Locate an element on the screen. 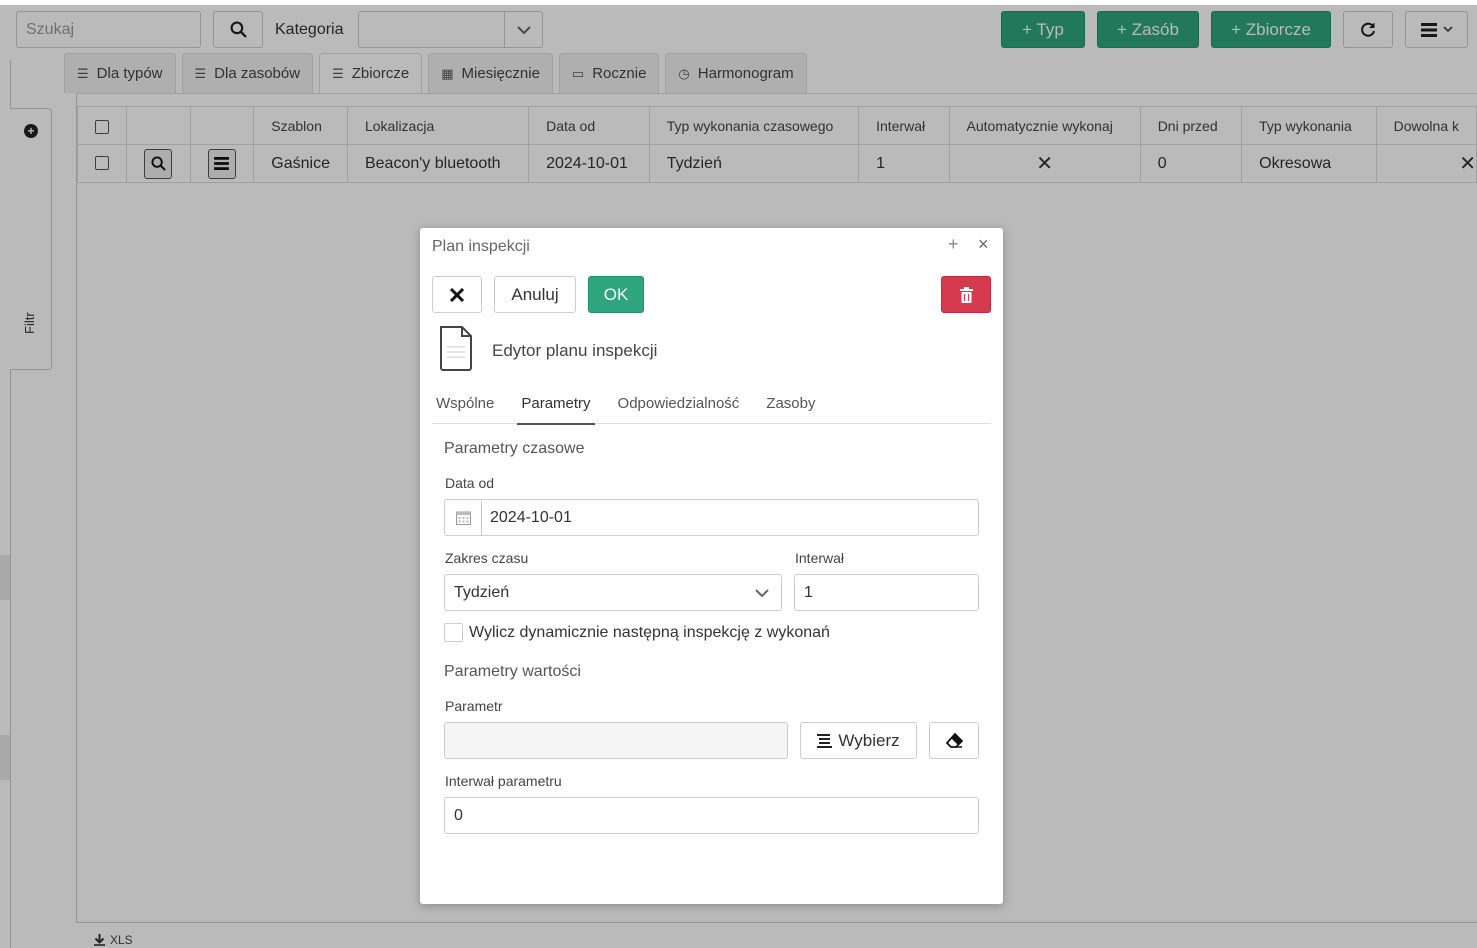 The width and height of the screenshot is (1477, 948). time-range-select: Tydzień is located at coordinates (613, 592).